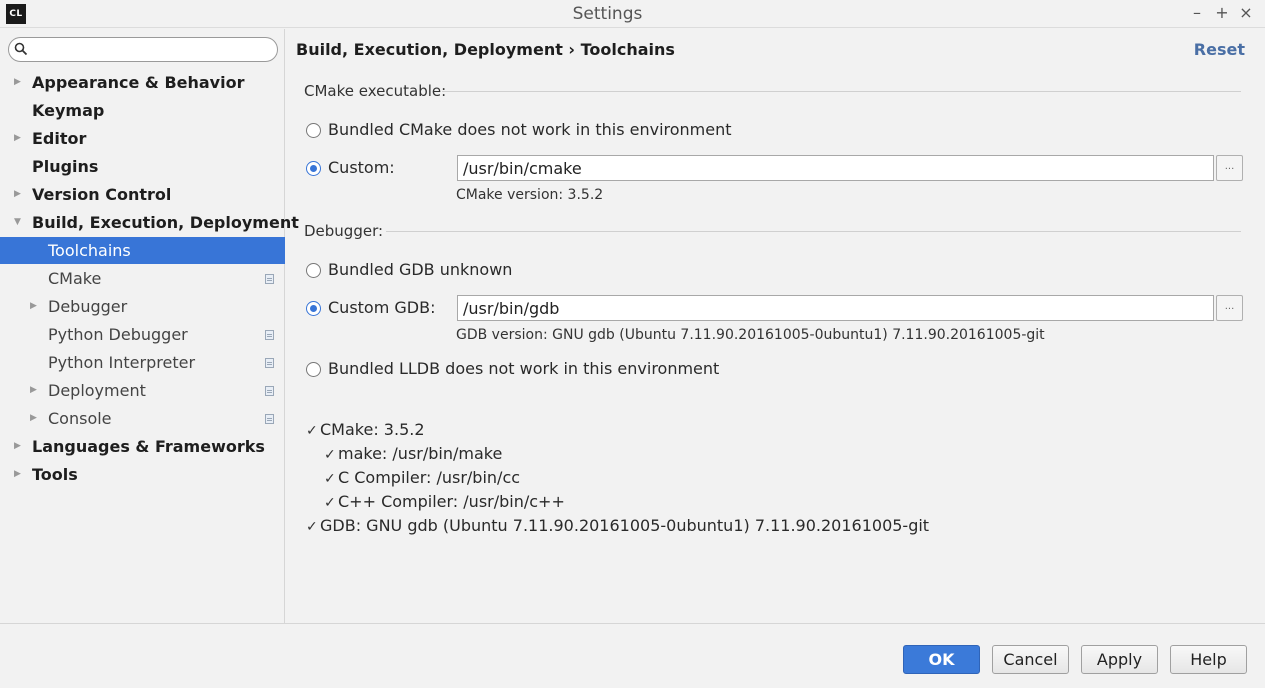  I want to click on cmake-version-text: CMake version: 3.5.2, so click(530, 195).